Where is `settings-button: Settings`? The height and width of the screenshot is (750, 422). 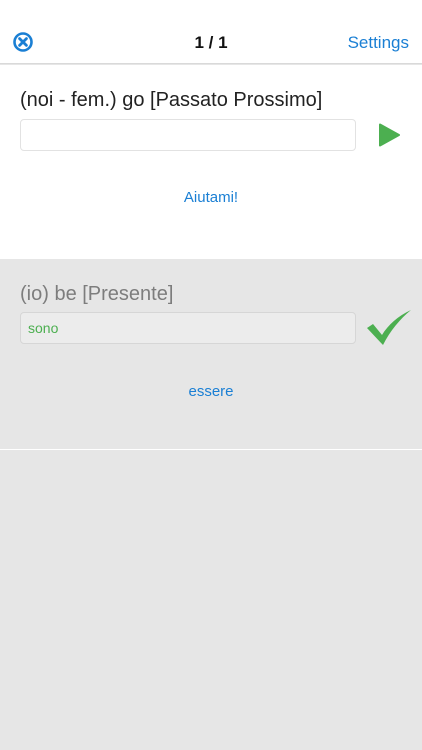 settings-button: Settings is located at coordinates (378, 43).